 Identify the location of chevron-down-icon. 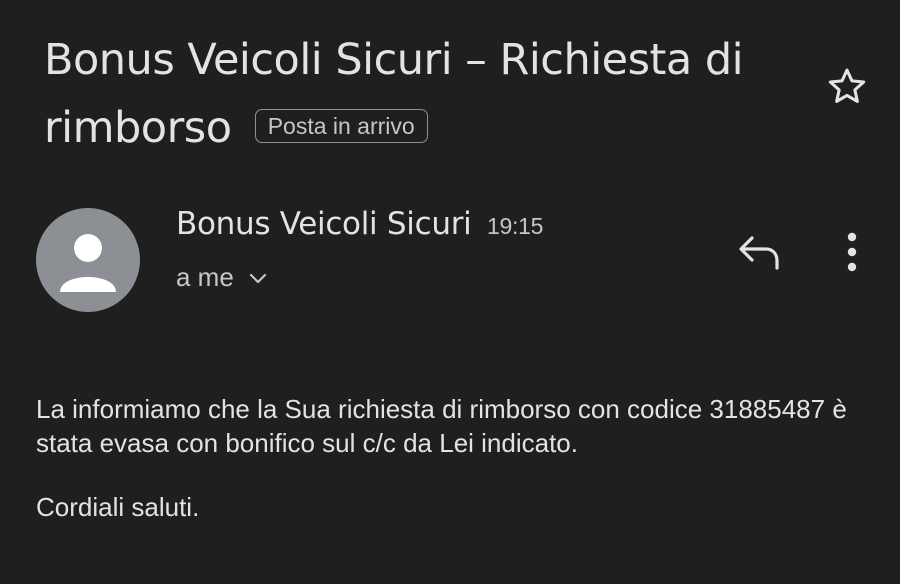
(257, 278).